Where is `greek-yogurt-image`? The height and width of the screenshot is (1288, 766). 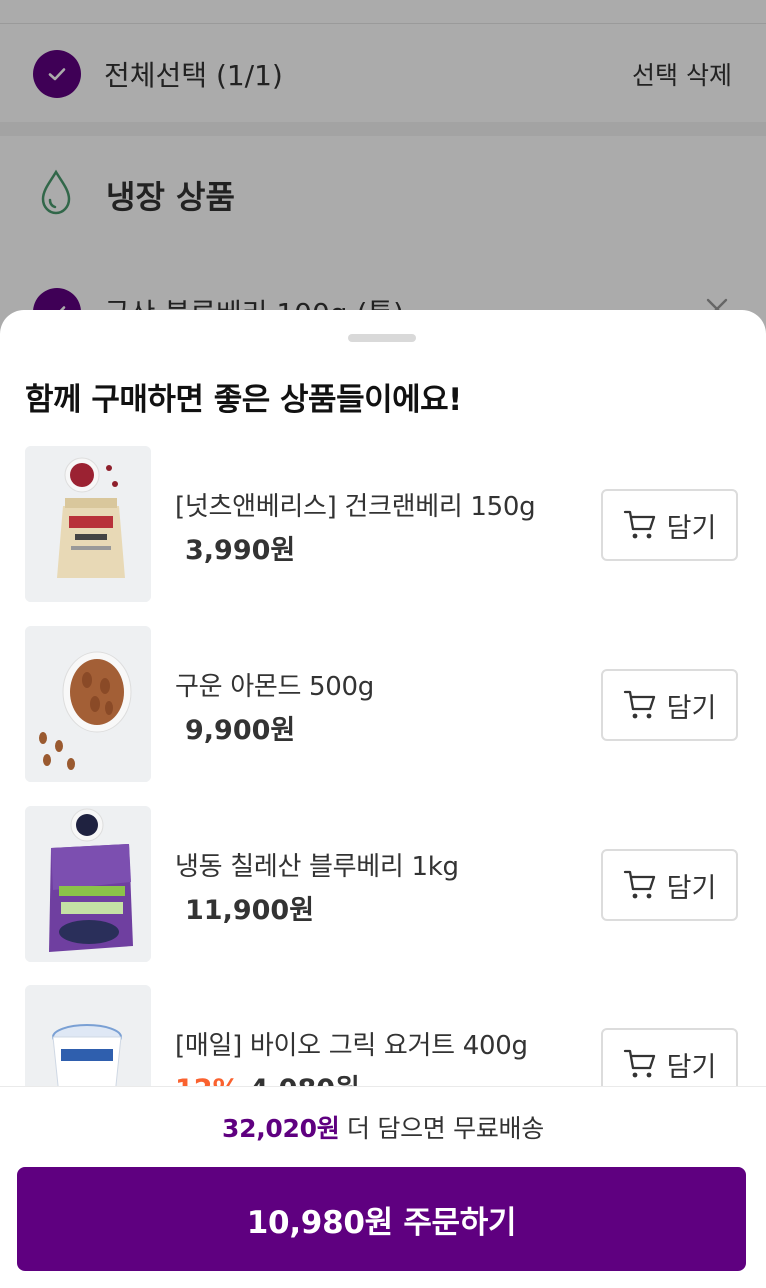
greek-yogurt-image is located at coordinates (88, 1035).